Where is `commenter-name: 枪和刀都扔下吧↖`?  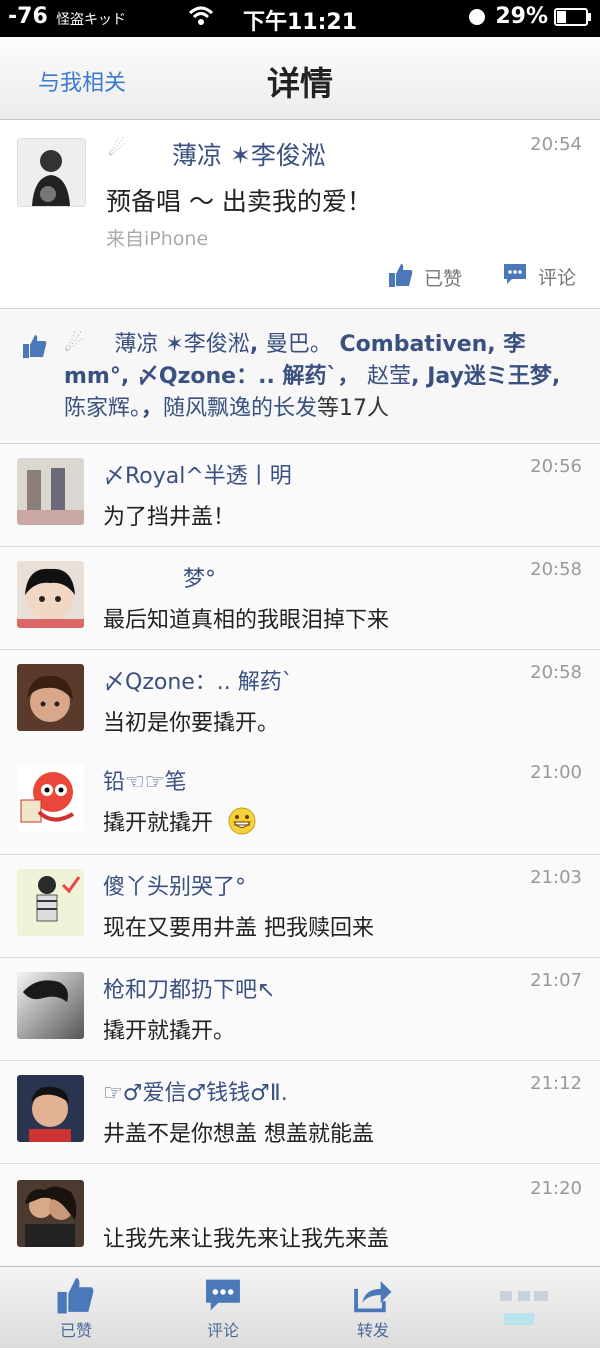
commenter-name: 枪和刀都扔下吧↖ is located at coordinates (189, 988).